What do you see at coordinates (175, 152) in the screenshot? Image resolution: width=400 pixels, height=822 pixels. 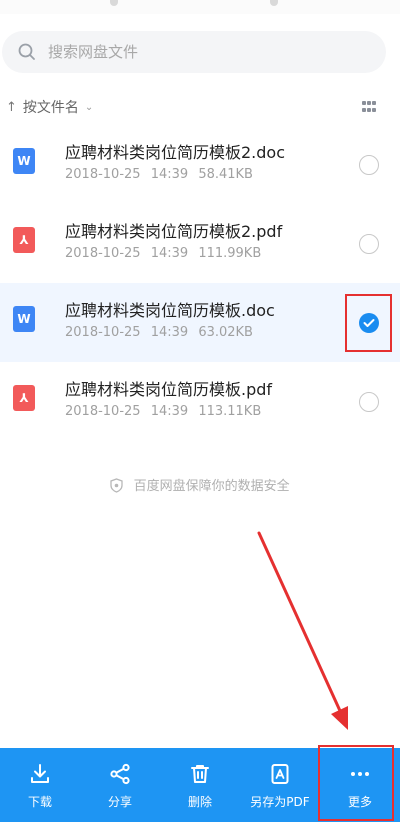 I see `file-name: 应聘材料类岗位简历模板2.doc` at bounding box center [175, 152].